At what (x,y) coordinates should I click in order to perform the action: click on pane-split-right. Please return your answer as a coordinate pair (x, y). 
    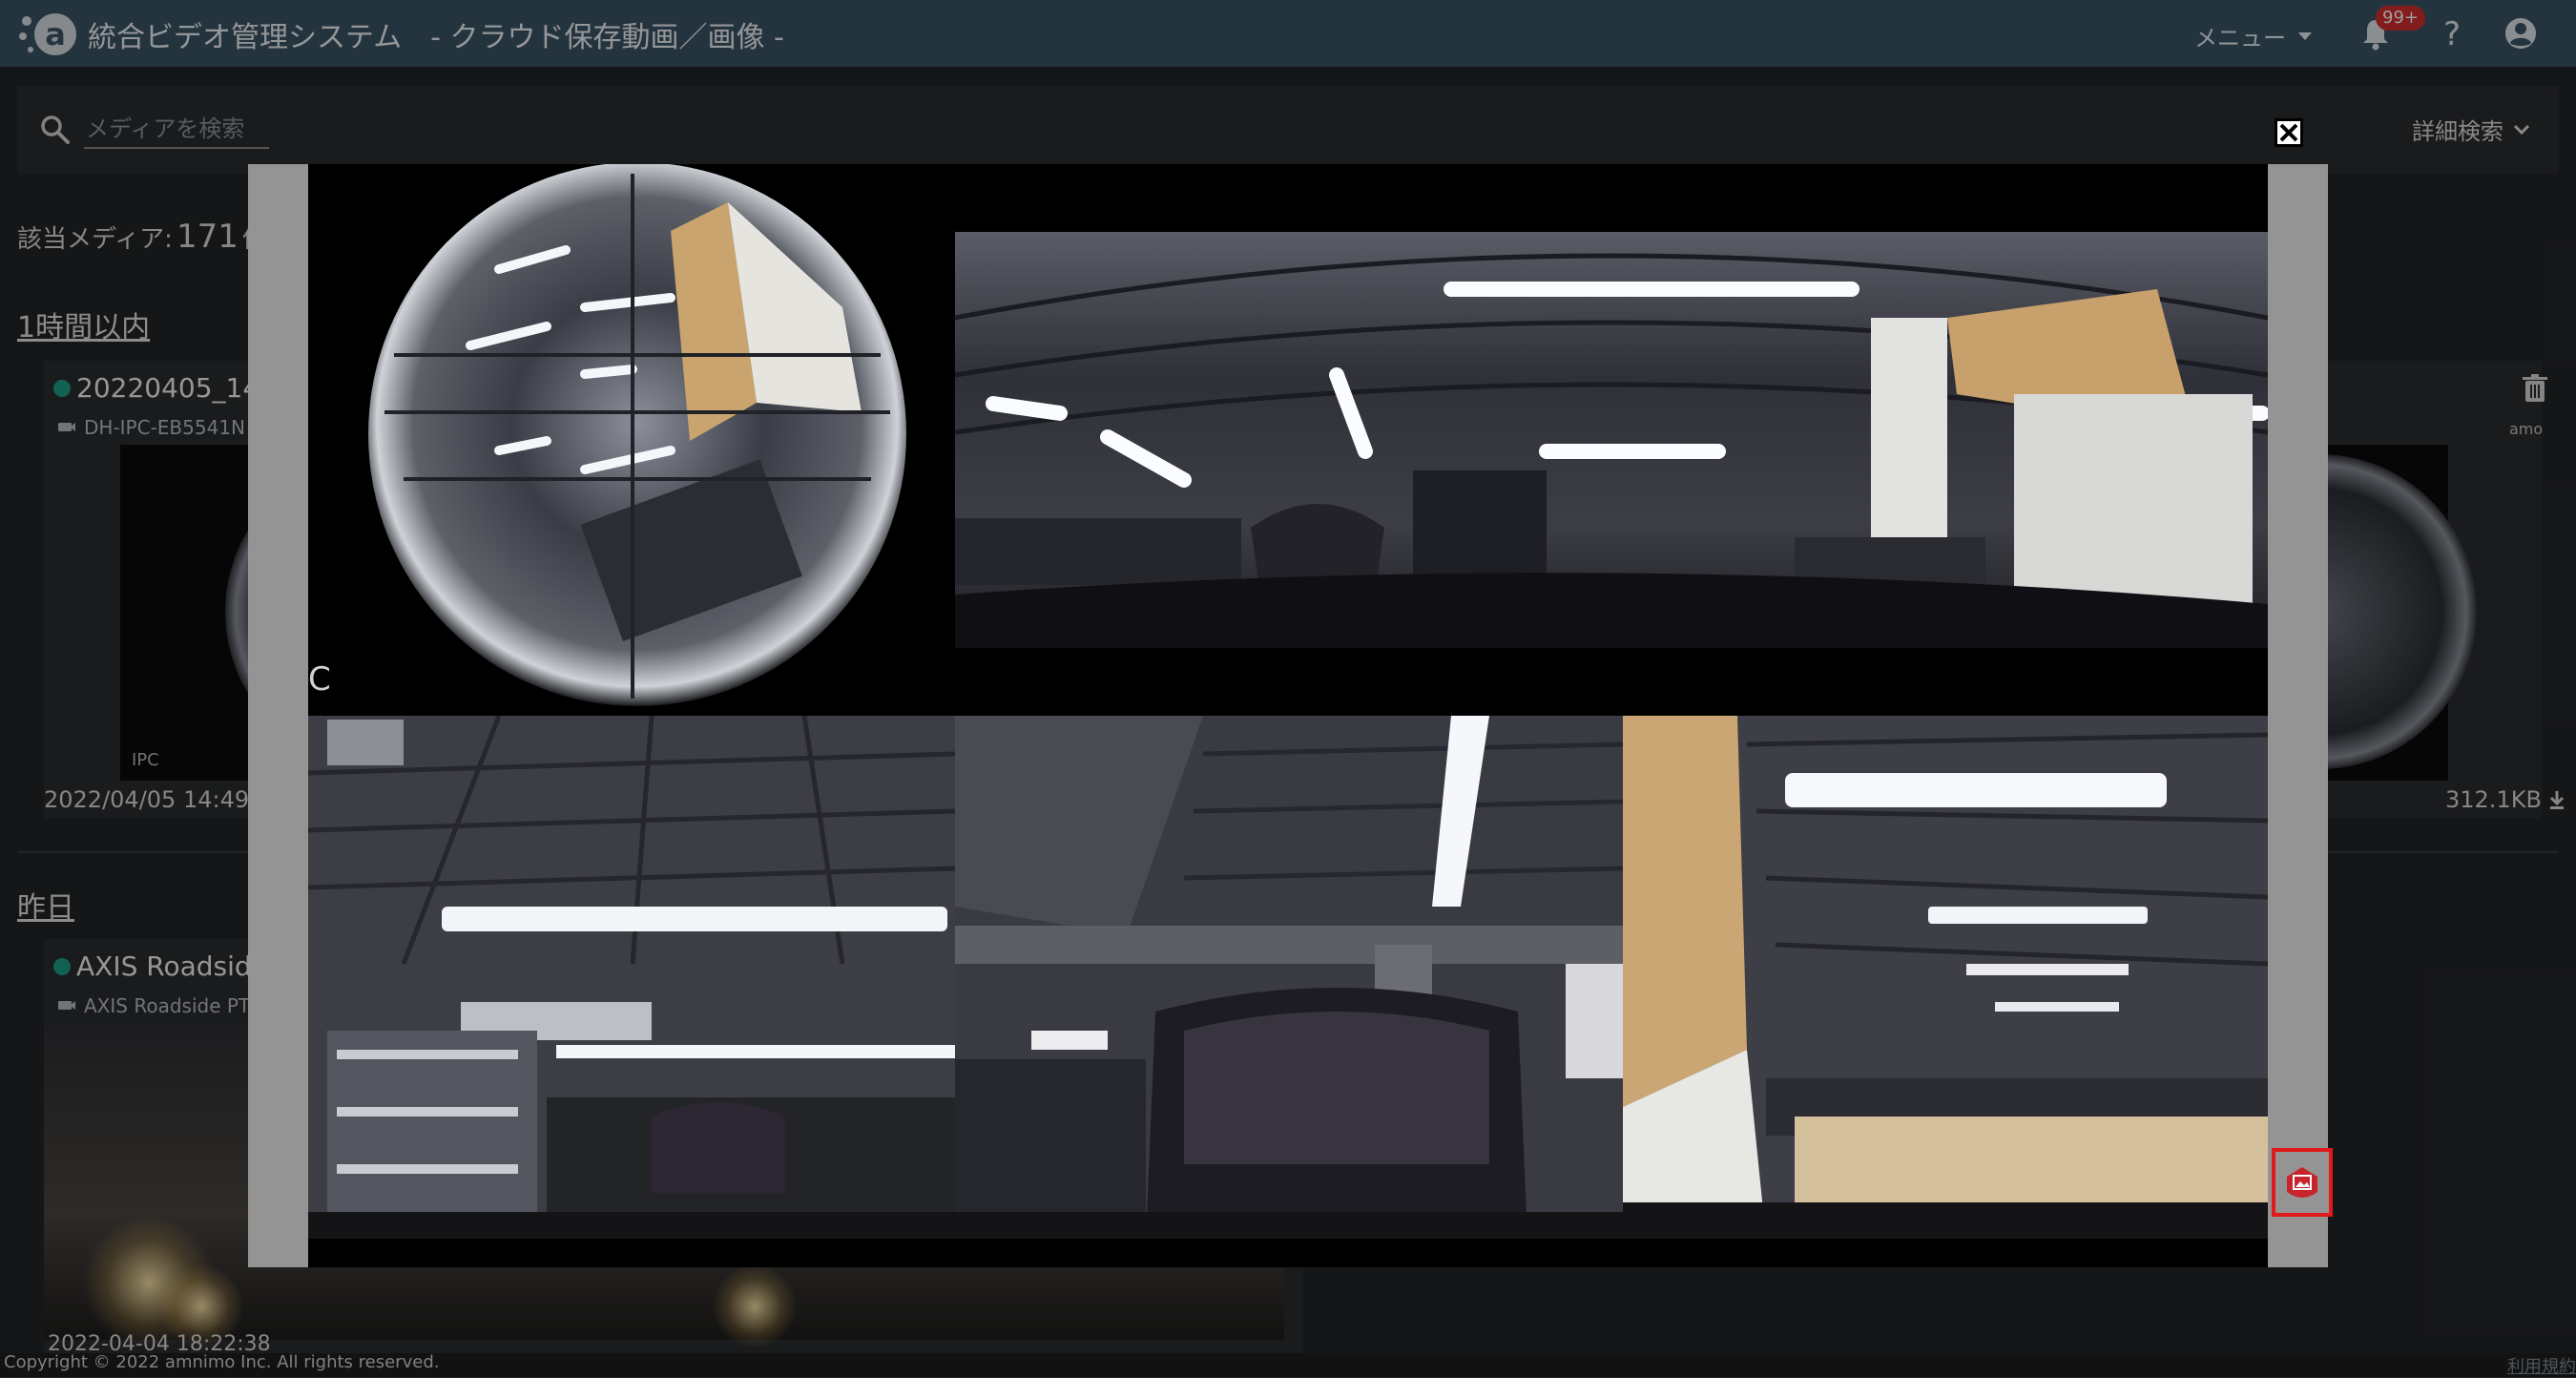
    Looking at the image, I should click on (1945, 977).